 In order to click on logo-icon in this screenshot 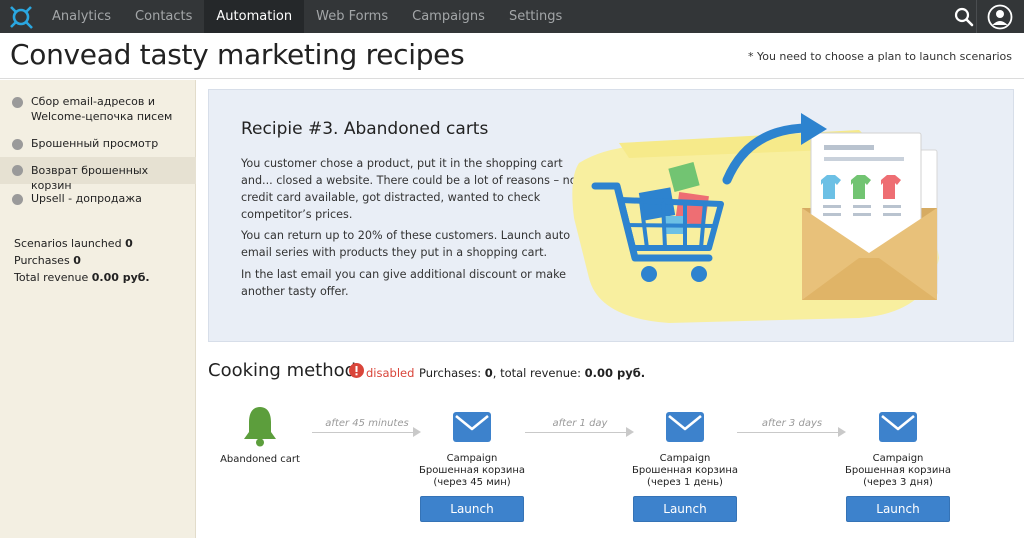, I will do `click(21, 17)`.